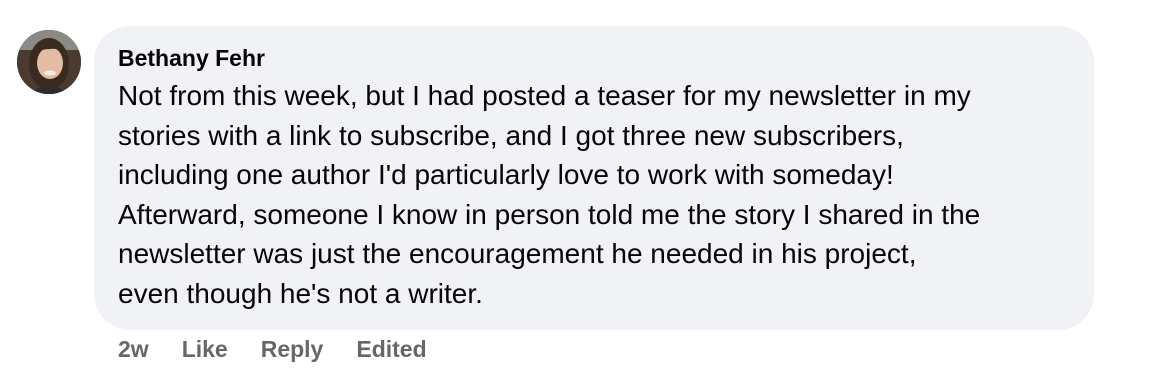 This screenshot has width=1152, height=374. I want to click on edited-indicator: Edited, so click(391, 349).